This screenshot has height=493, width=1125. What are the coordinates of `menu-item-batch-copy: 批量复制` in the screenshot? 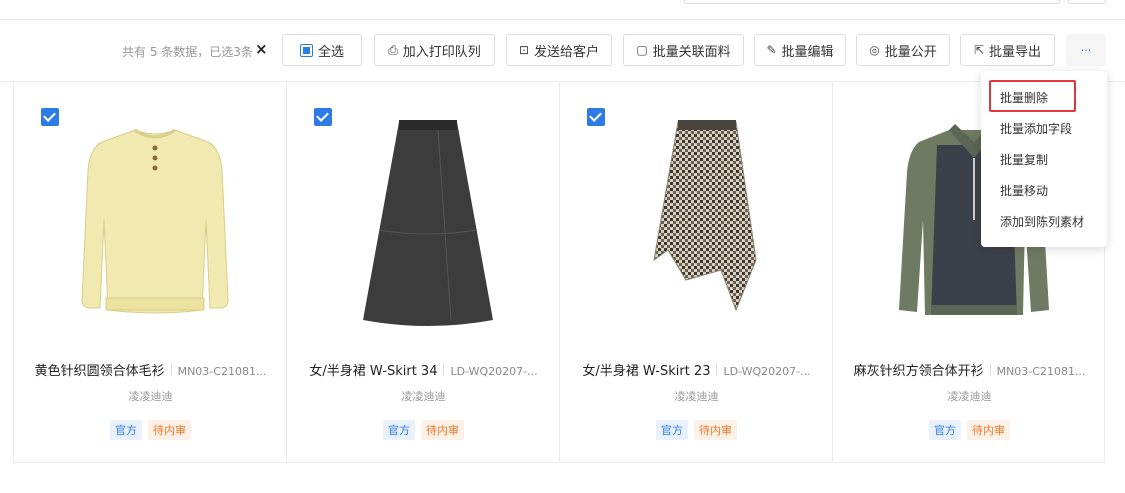 It's located at (1024, 159).